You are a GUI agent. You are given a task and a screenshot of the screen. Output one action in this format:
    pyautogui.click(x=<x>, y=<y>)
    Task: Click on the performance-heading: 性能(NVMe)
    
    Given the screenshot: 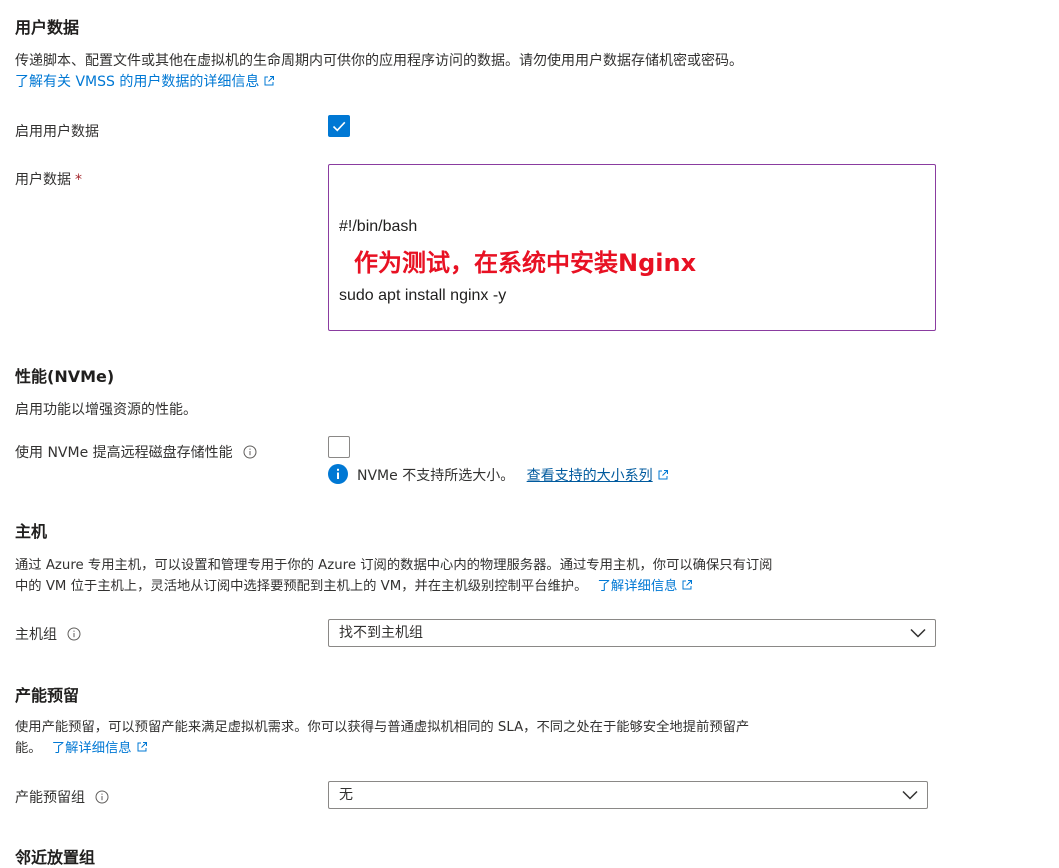 What is the action you would take?
    pyautogui.click(x=65, y=376)
    